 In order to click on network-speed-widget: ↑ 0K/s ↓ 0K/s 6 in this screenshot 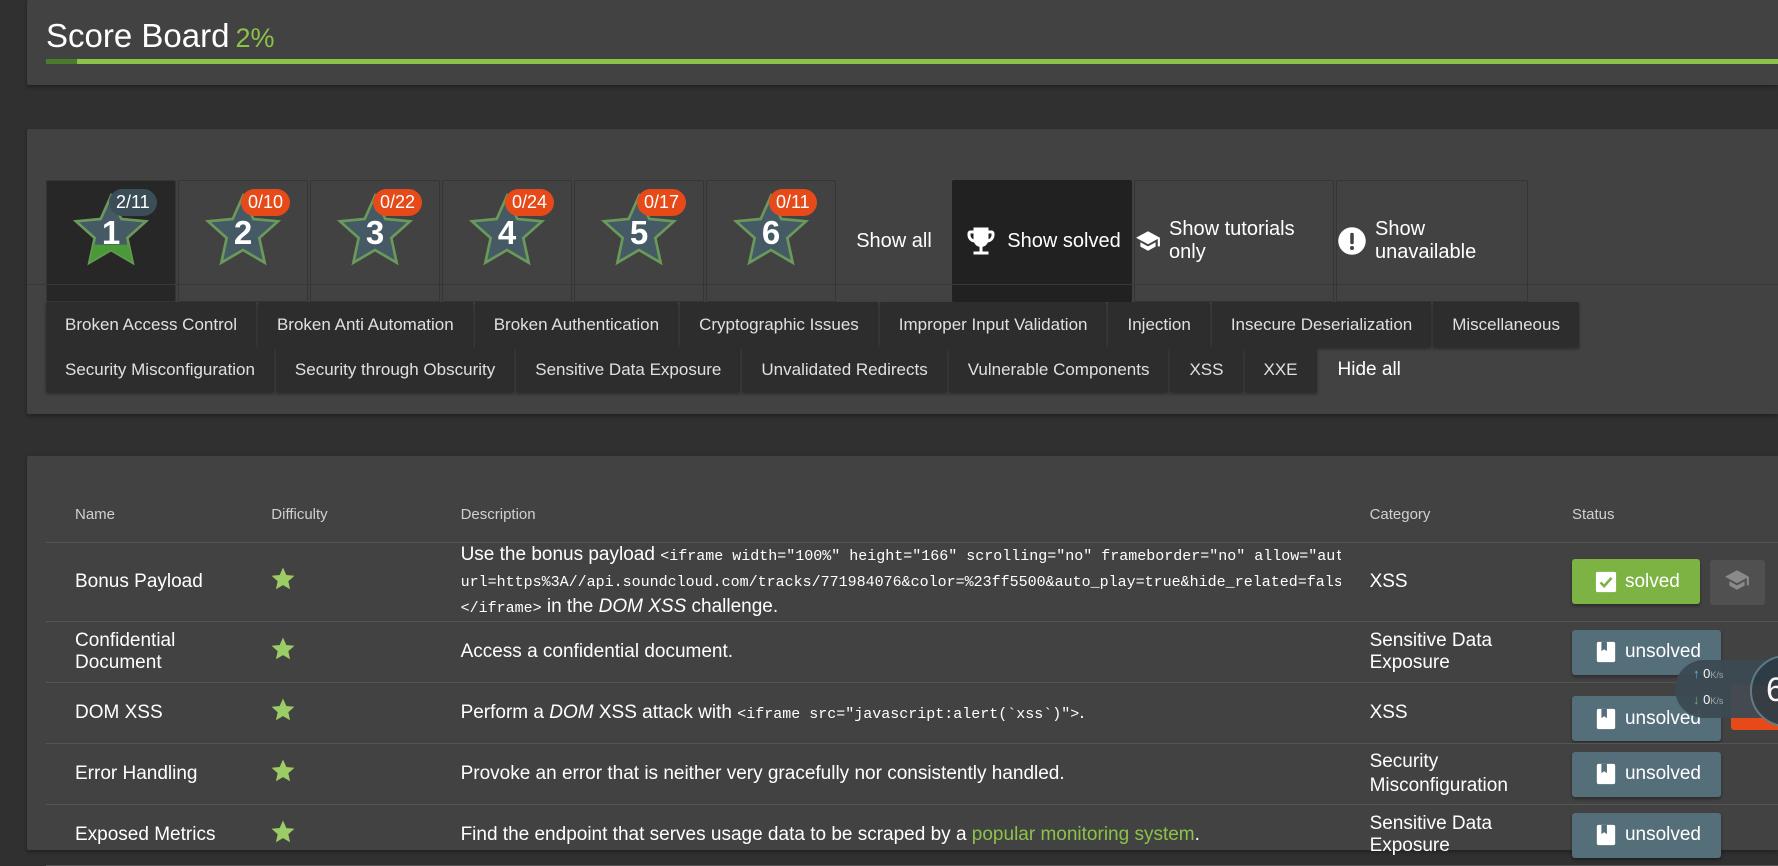, I will do `click(1726, 691)`.